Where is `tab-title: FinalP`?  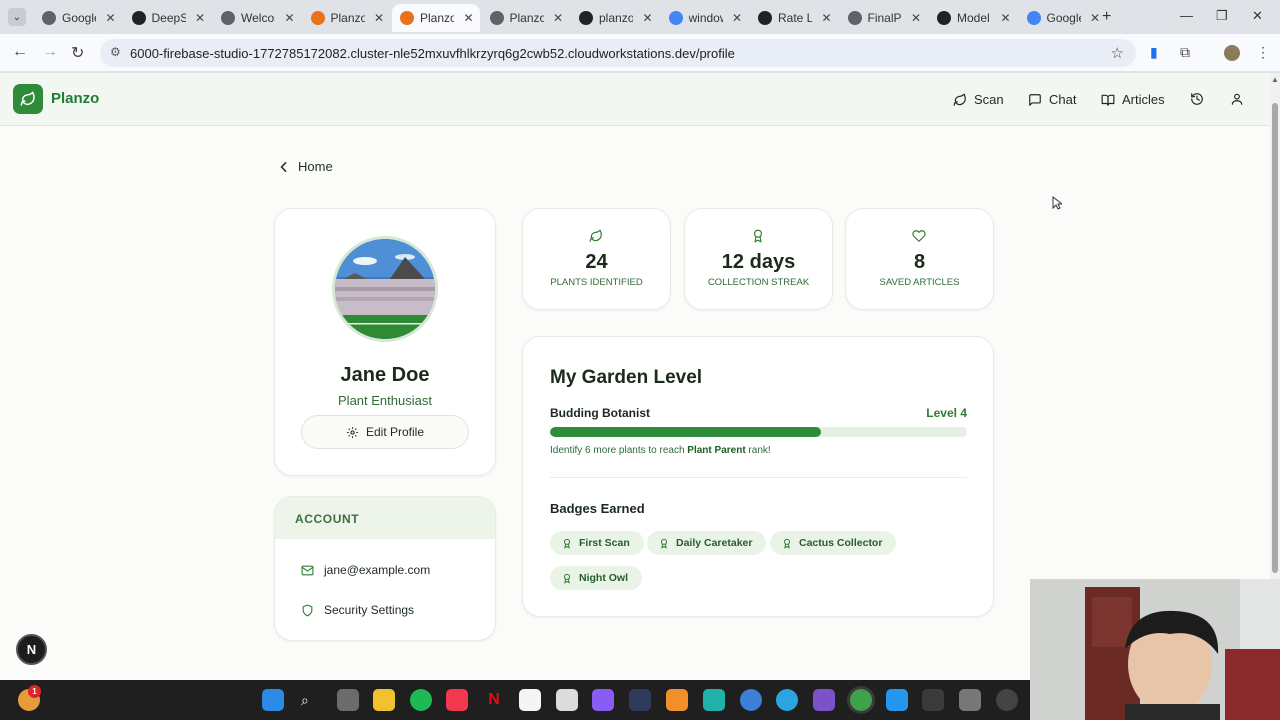
tab-title: FinalP is located at coordinates (884, 18).